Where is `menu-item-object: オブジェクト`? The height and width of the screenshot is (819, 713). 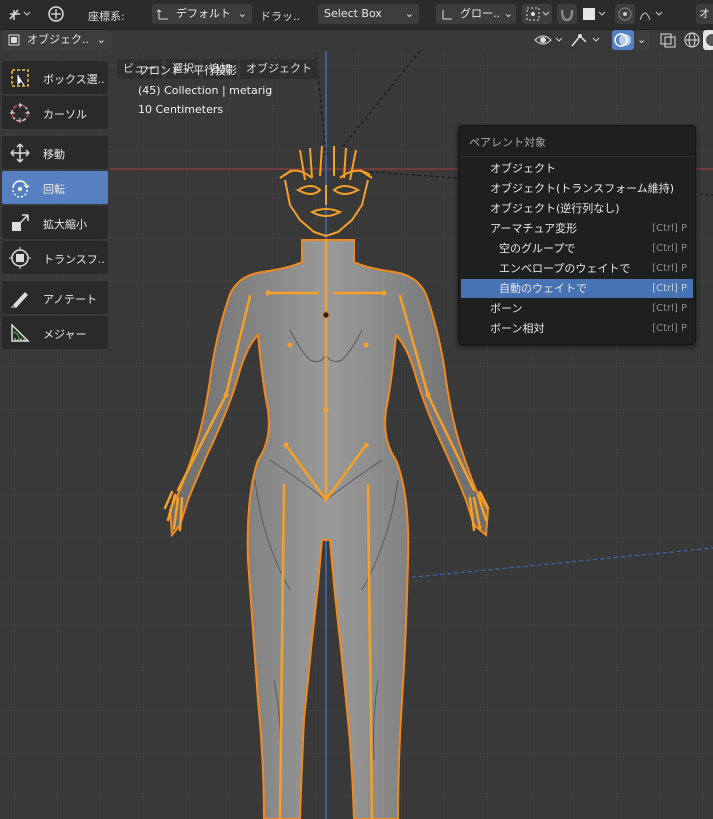 menu-item-object: オブジェクト is located at coordinates (577, 168).